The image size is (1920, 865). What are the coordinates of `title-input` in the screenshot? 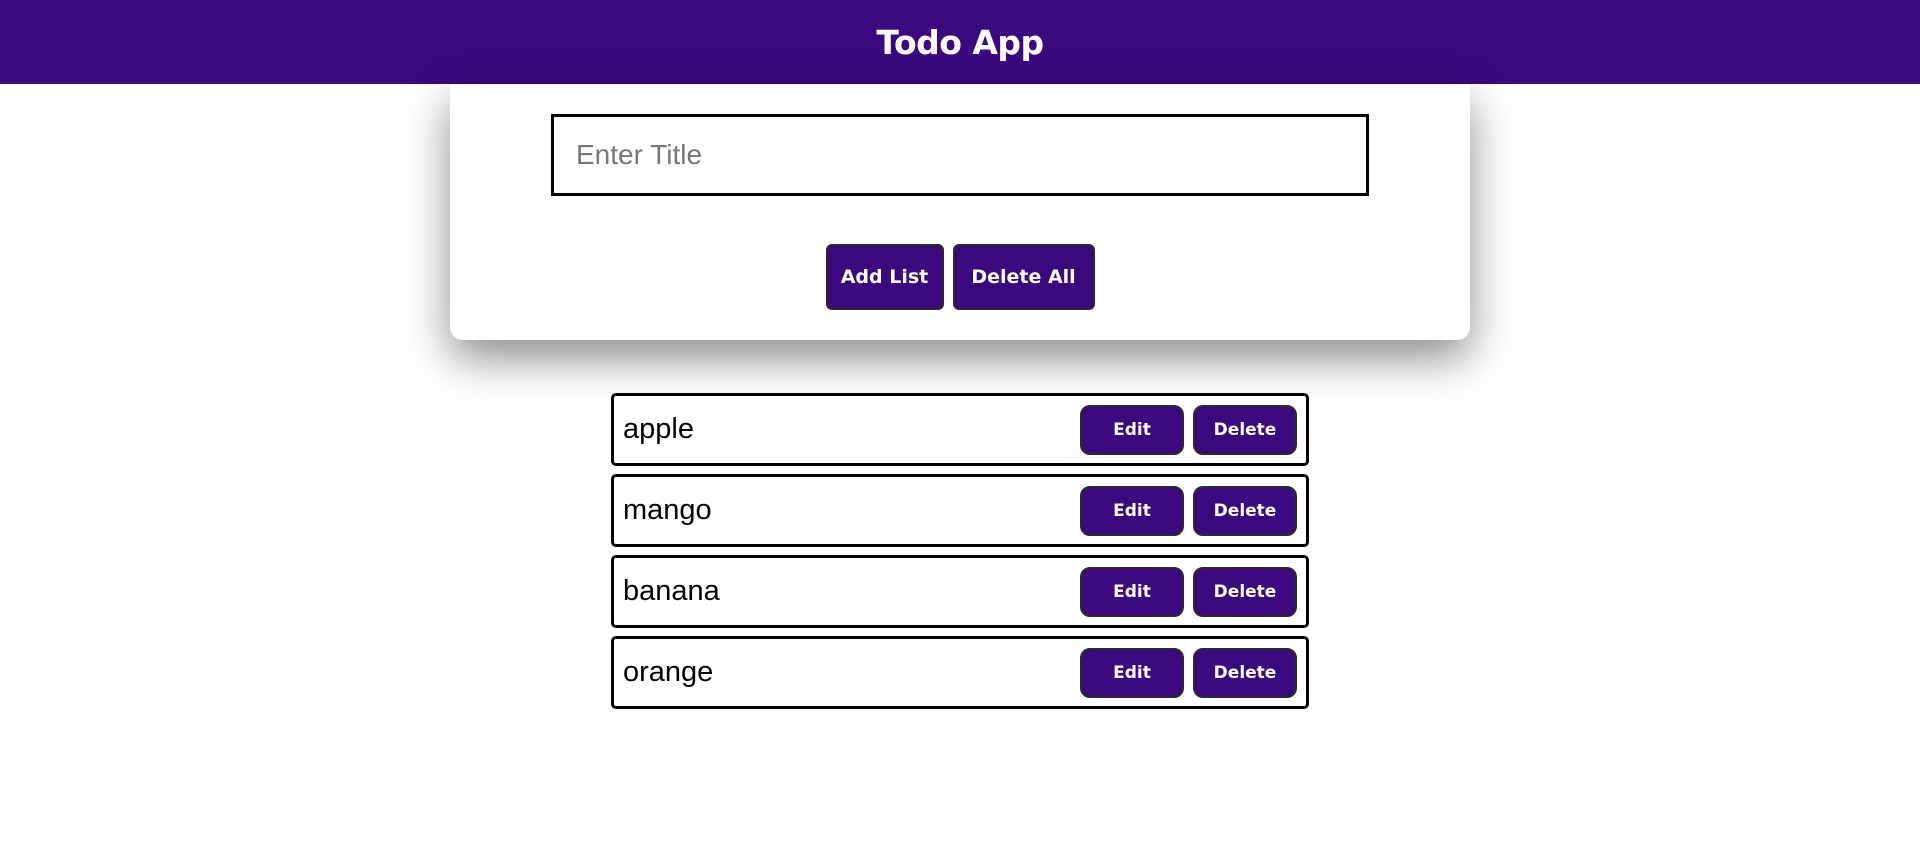 It's located at (960, 155).